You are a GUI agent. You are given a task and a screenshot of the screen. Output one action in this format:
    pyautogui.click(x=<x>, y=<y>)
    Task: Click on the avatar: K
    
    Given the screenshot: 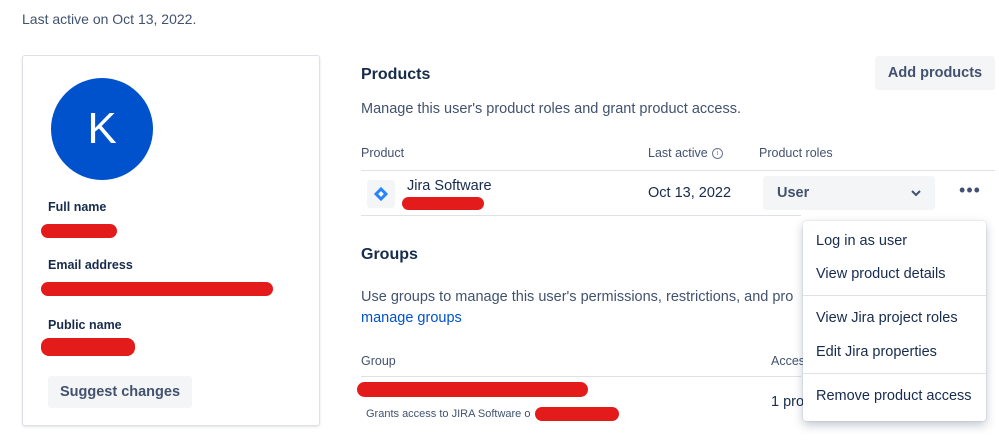 What is the action you would take?
    pyautogui.click(x=102, y=129)
    